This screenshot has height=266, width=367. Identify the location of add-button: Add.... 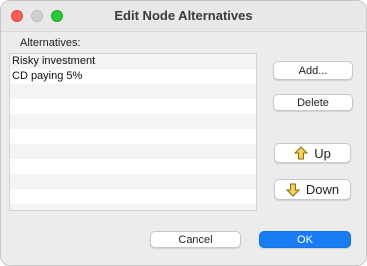
(313, 70).